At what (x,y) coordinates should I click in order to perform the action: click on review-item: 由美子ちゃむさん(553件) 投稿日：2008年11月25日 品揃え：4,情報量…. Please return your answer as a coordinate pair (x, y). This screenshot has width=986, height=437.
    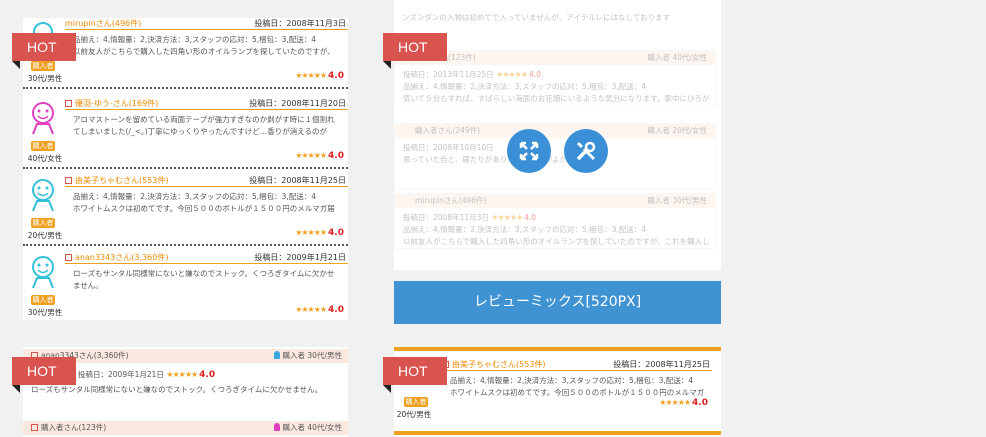
    Looking at the image, I should click on (185, 207).